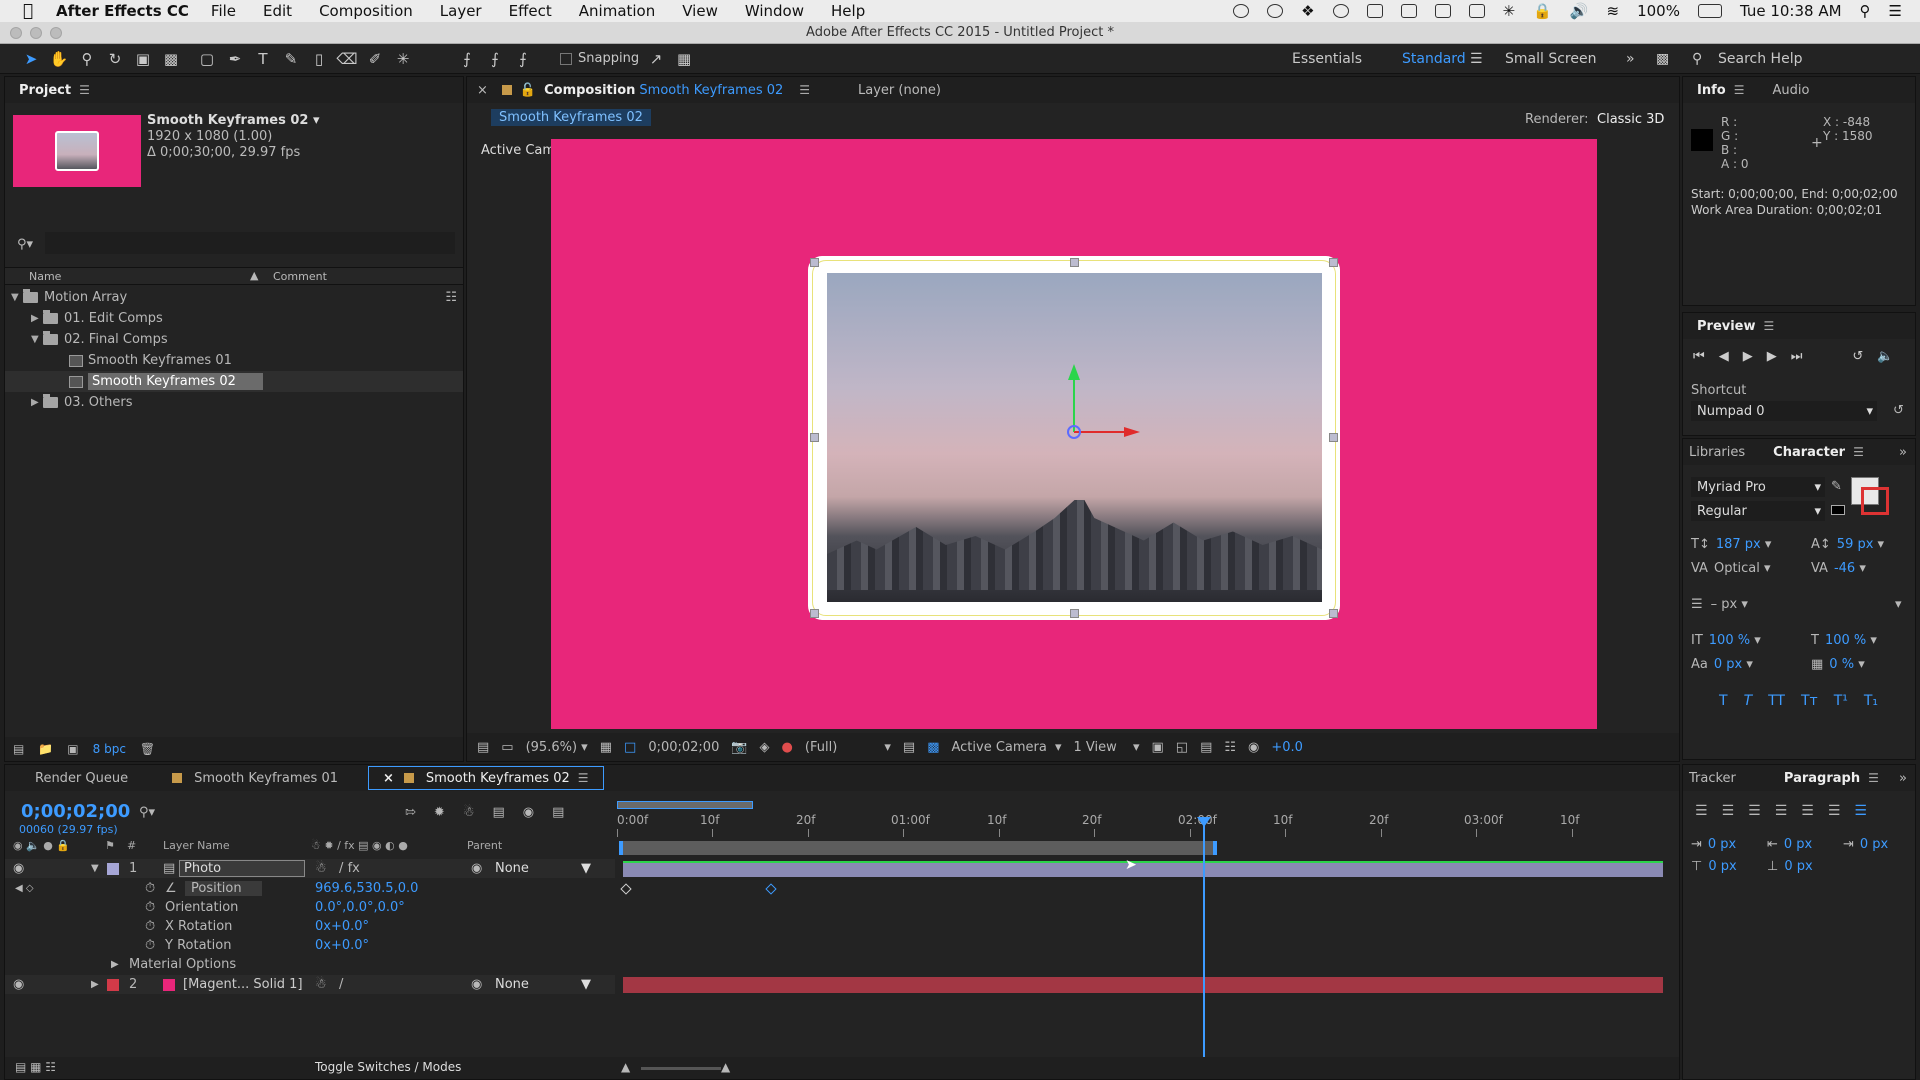 This screenshot has height=1080, width=1920. I want to click on superscript-button: T¹, so click(1841, 701).